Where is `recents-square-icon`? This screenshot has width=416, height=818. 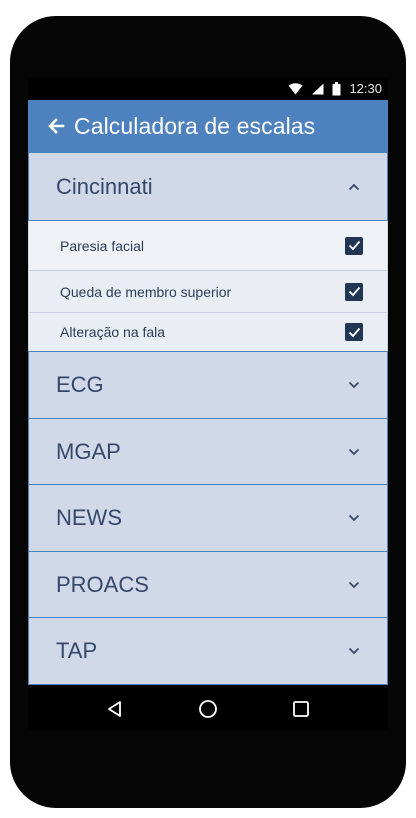
recents-square-icon is located at coordinates (301, 709).